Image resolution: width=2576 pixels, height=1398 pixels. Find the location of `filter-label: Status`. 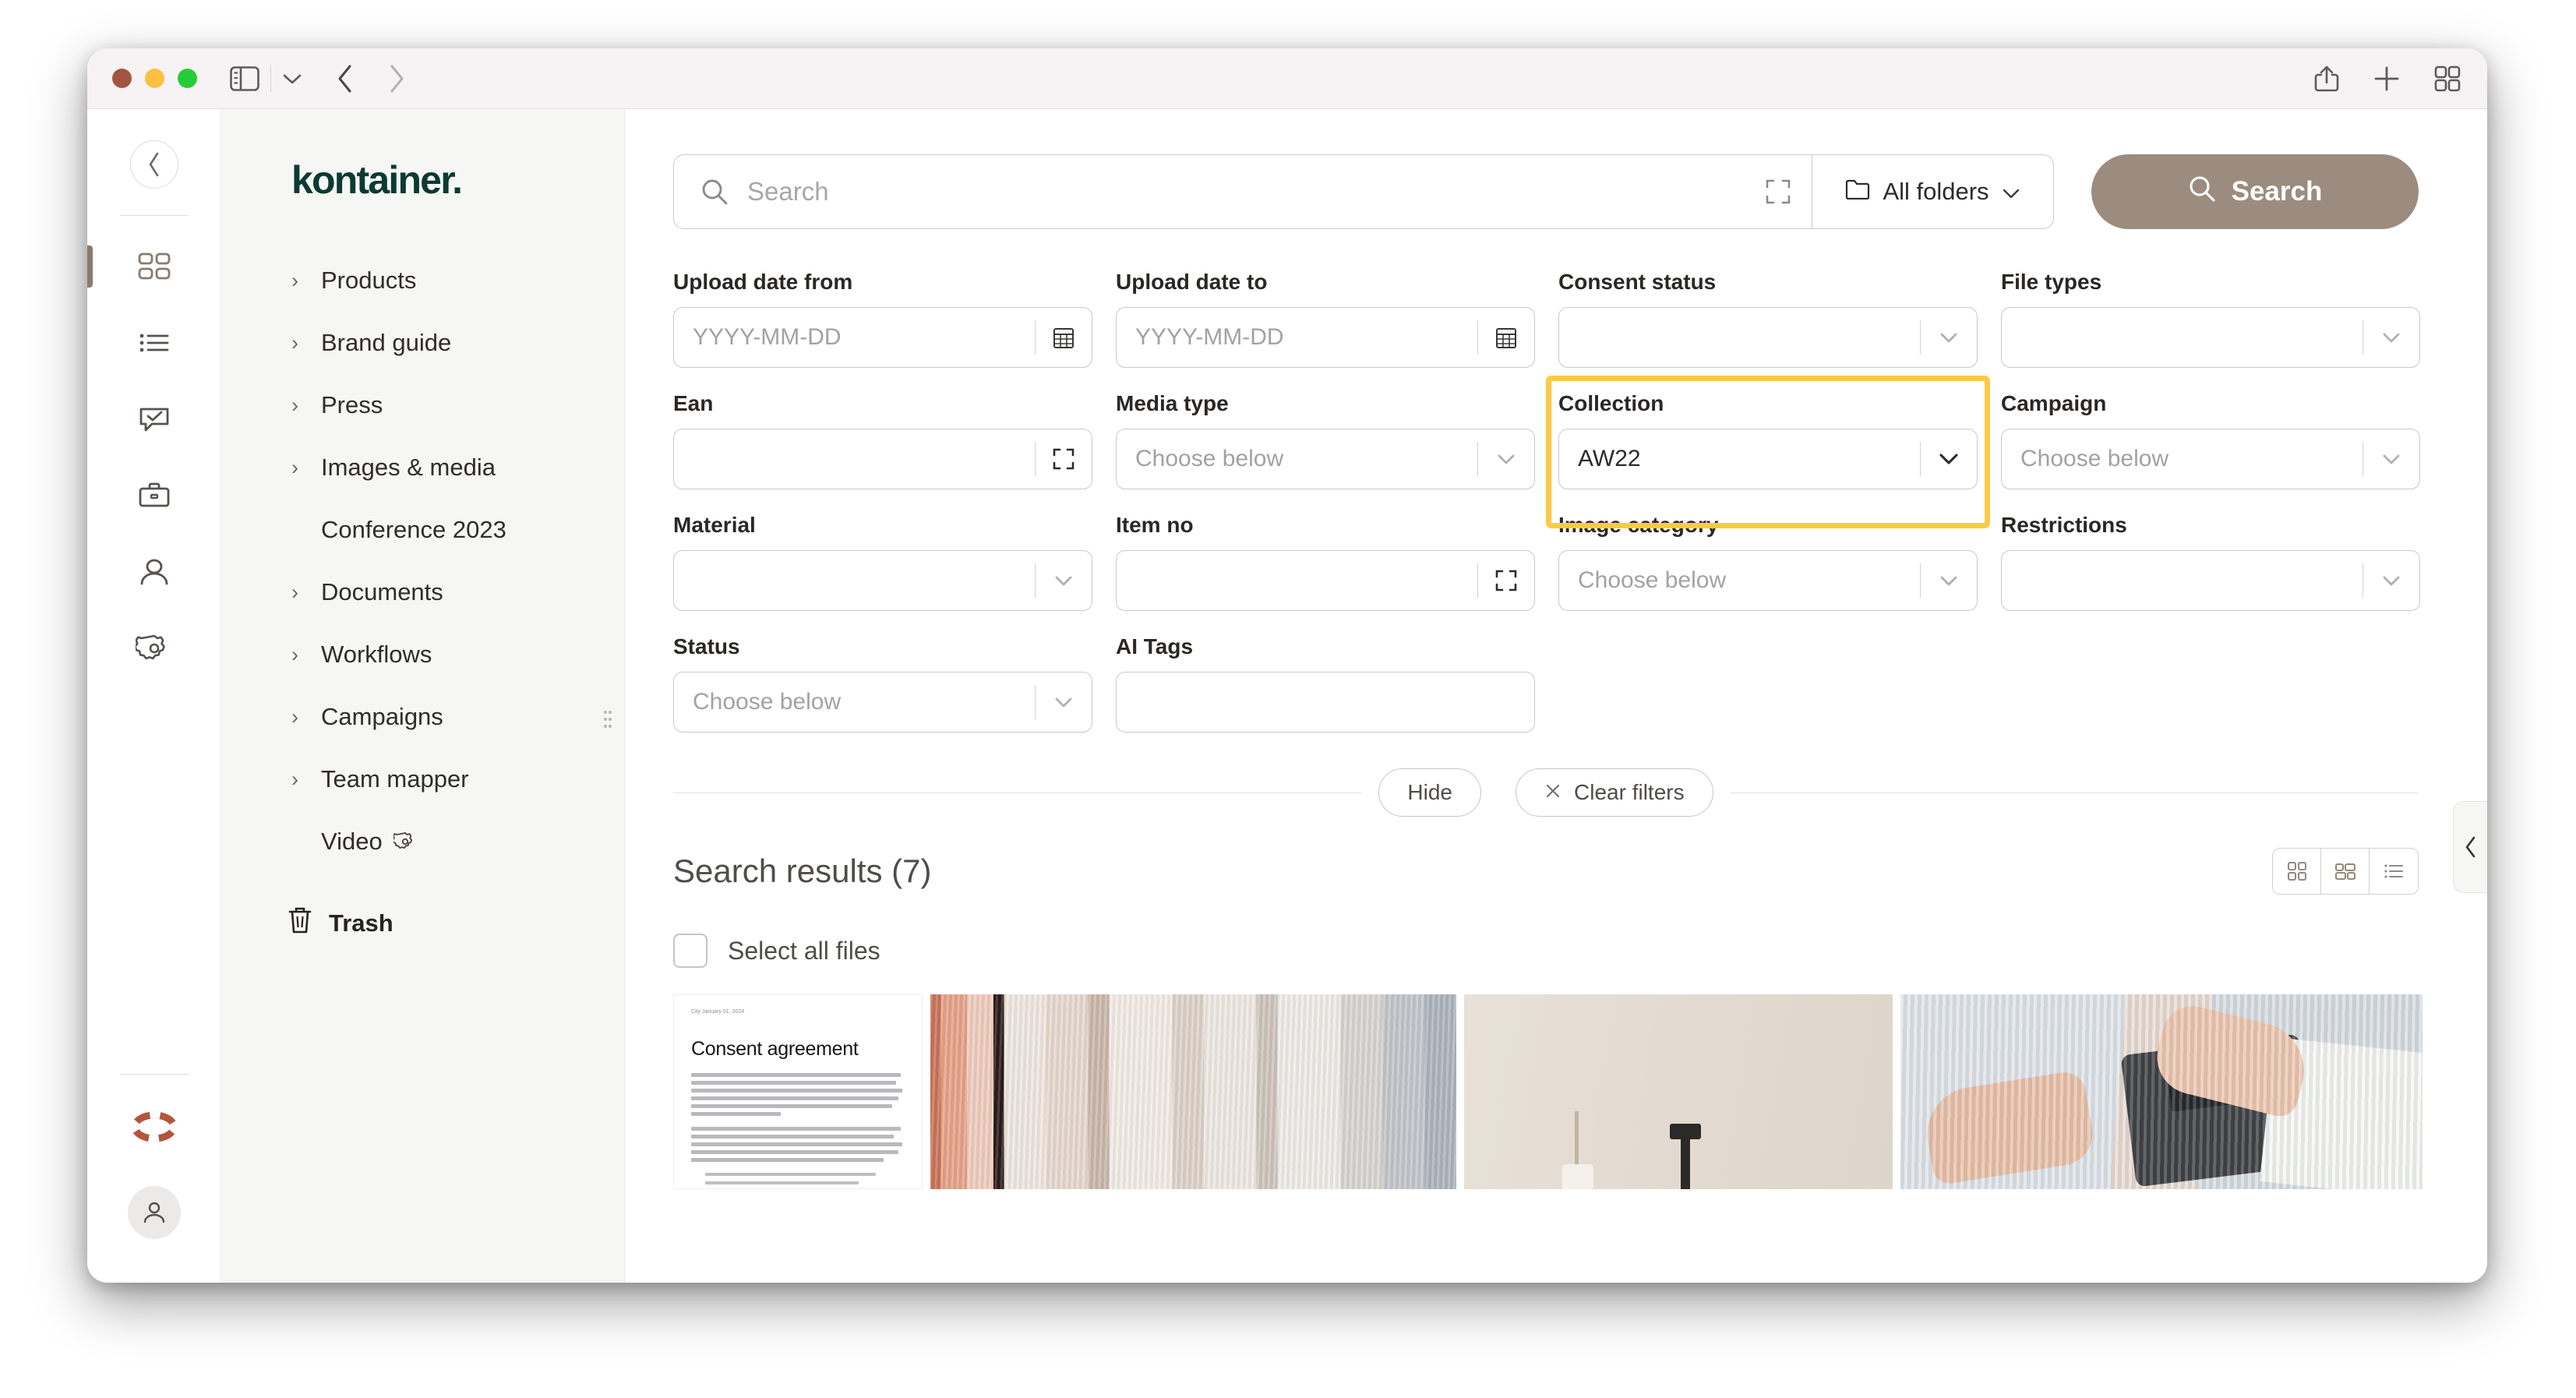

filter-label: Status is located at coordinates (706, 646).